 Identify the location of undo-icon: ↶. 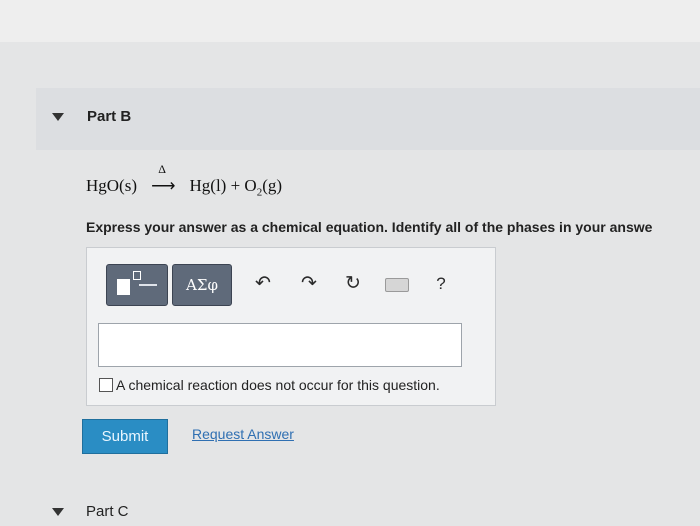
(263, 284).